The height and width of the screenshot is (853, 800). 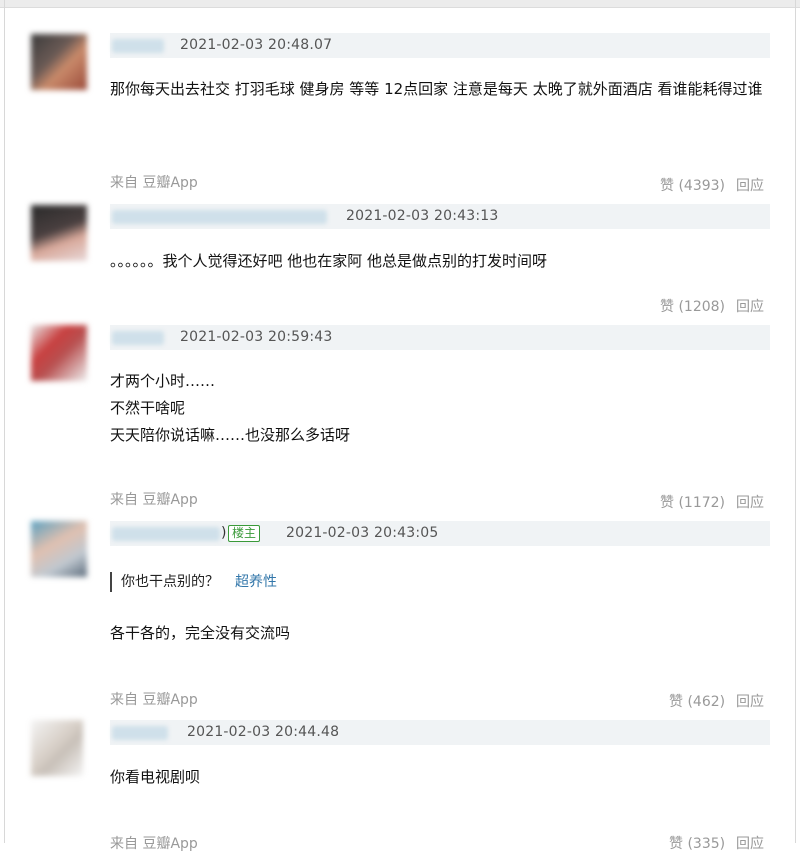 What do you see at coordinates (697, 843) in the screenshot?
I see `like-button: 赞 (335)` at bounding box center [697, 843].